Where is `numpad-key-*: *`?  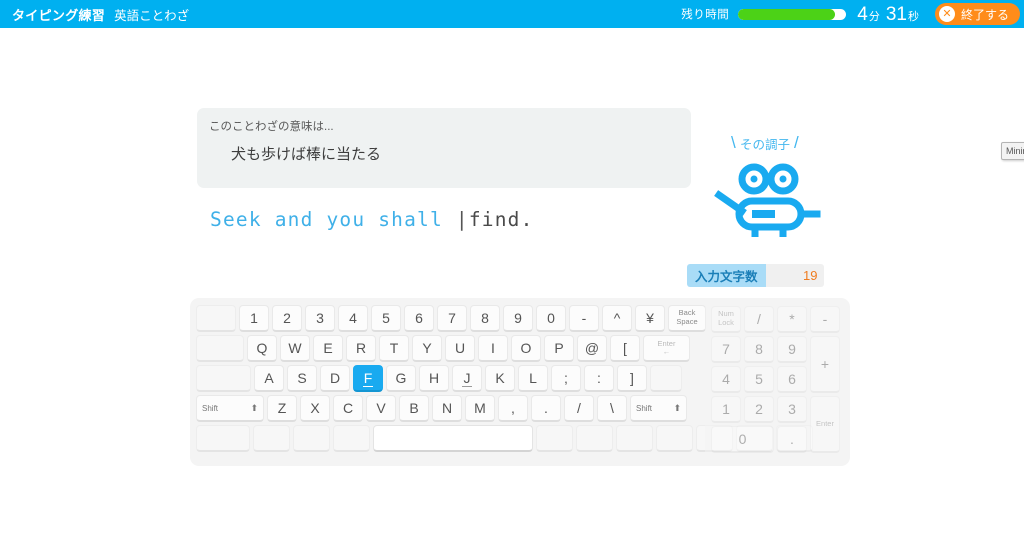
numpad-key-*: * is located at coordinates (792, 319).